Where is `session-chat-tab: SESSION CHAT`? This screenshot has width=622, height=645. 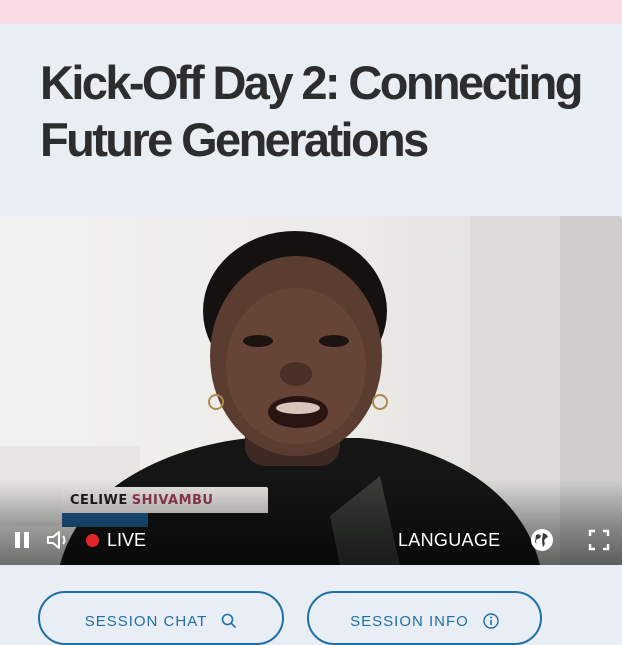
session-chat-tab: SESSION CHAT is located at coordinates (161, 618).